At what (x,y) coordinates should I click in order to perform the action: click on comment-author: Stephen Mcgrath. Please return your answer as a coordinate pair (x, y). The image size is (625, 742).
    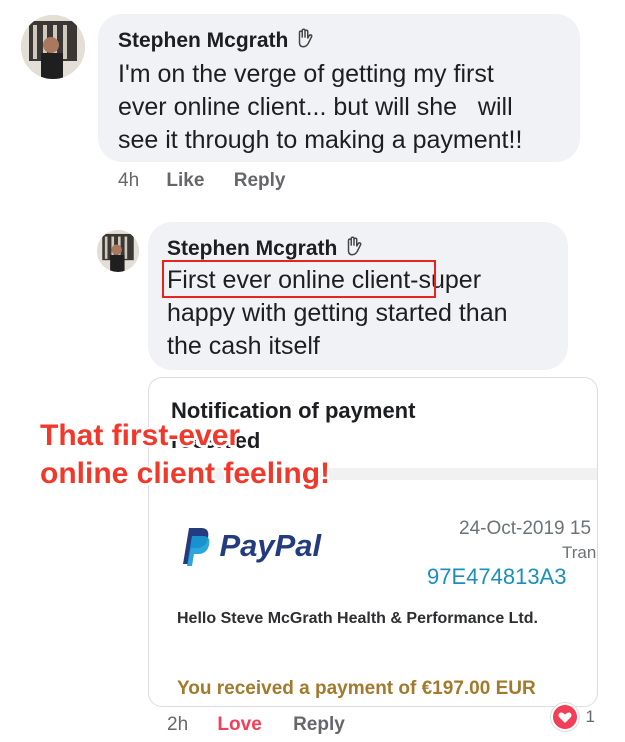
    Looking at the image, I should click on (217, 41).